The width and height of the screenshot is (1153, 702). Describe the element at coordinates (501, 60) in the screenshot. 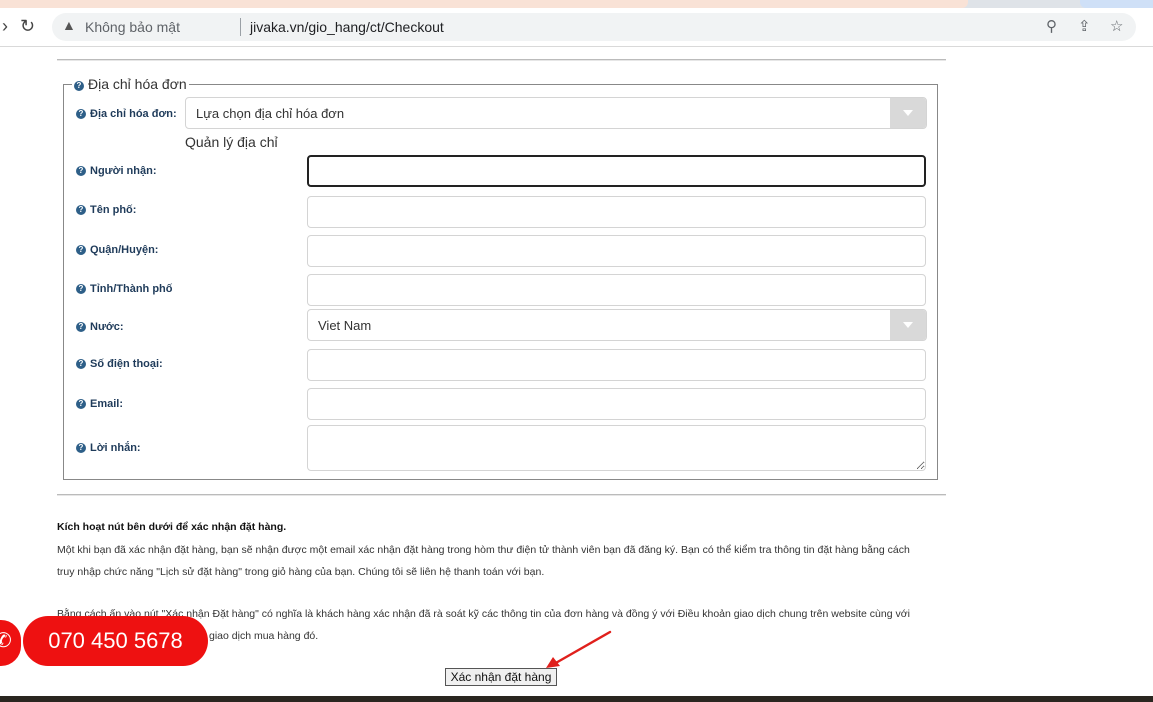

I see `divider-top` at that location.